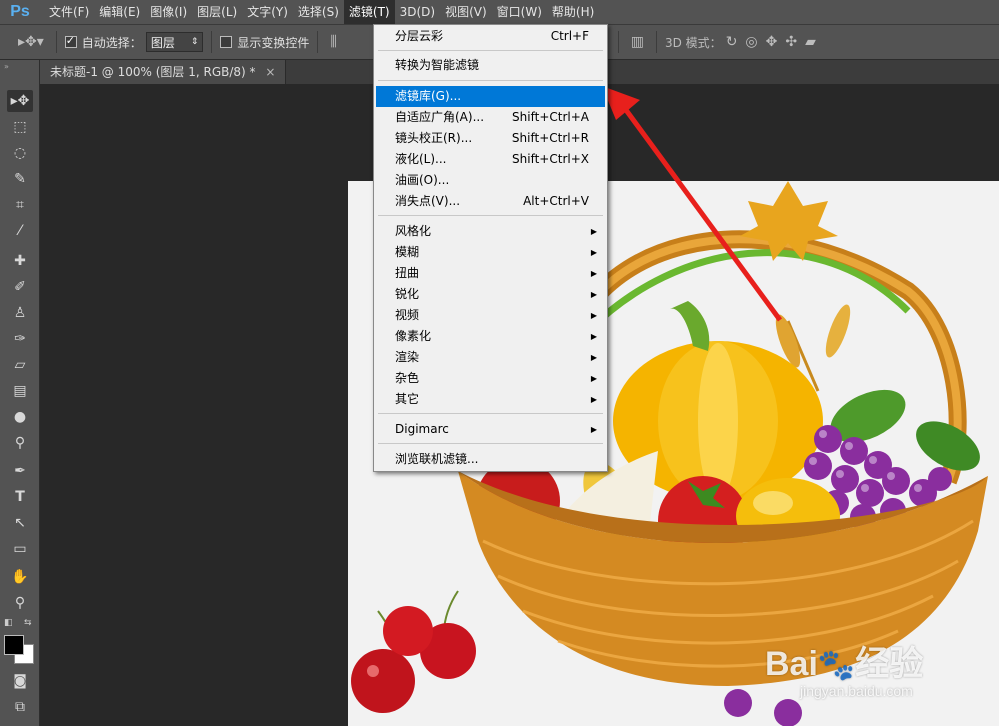  I want to click on menu-item-stylize: 风格化 ▶, so click(490, 231).